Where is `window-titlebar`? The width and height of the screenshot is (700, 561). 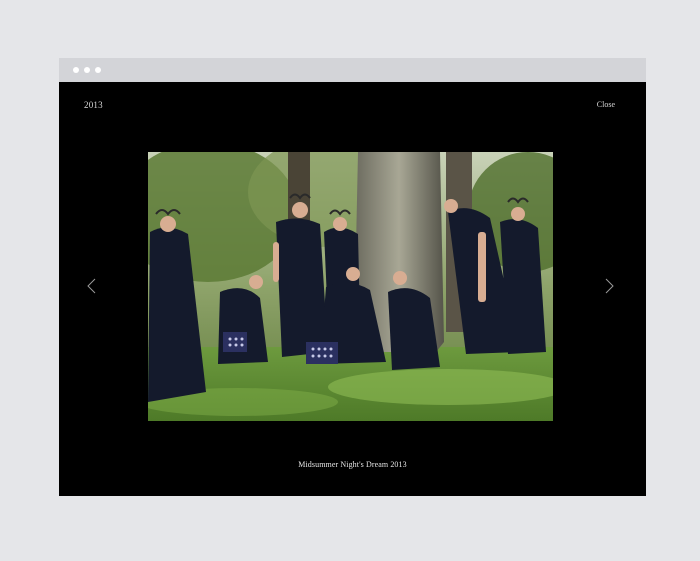
window-titlebar is located at coordinates (352, 70).